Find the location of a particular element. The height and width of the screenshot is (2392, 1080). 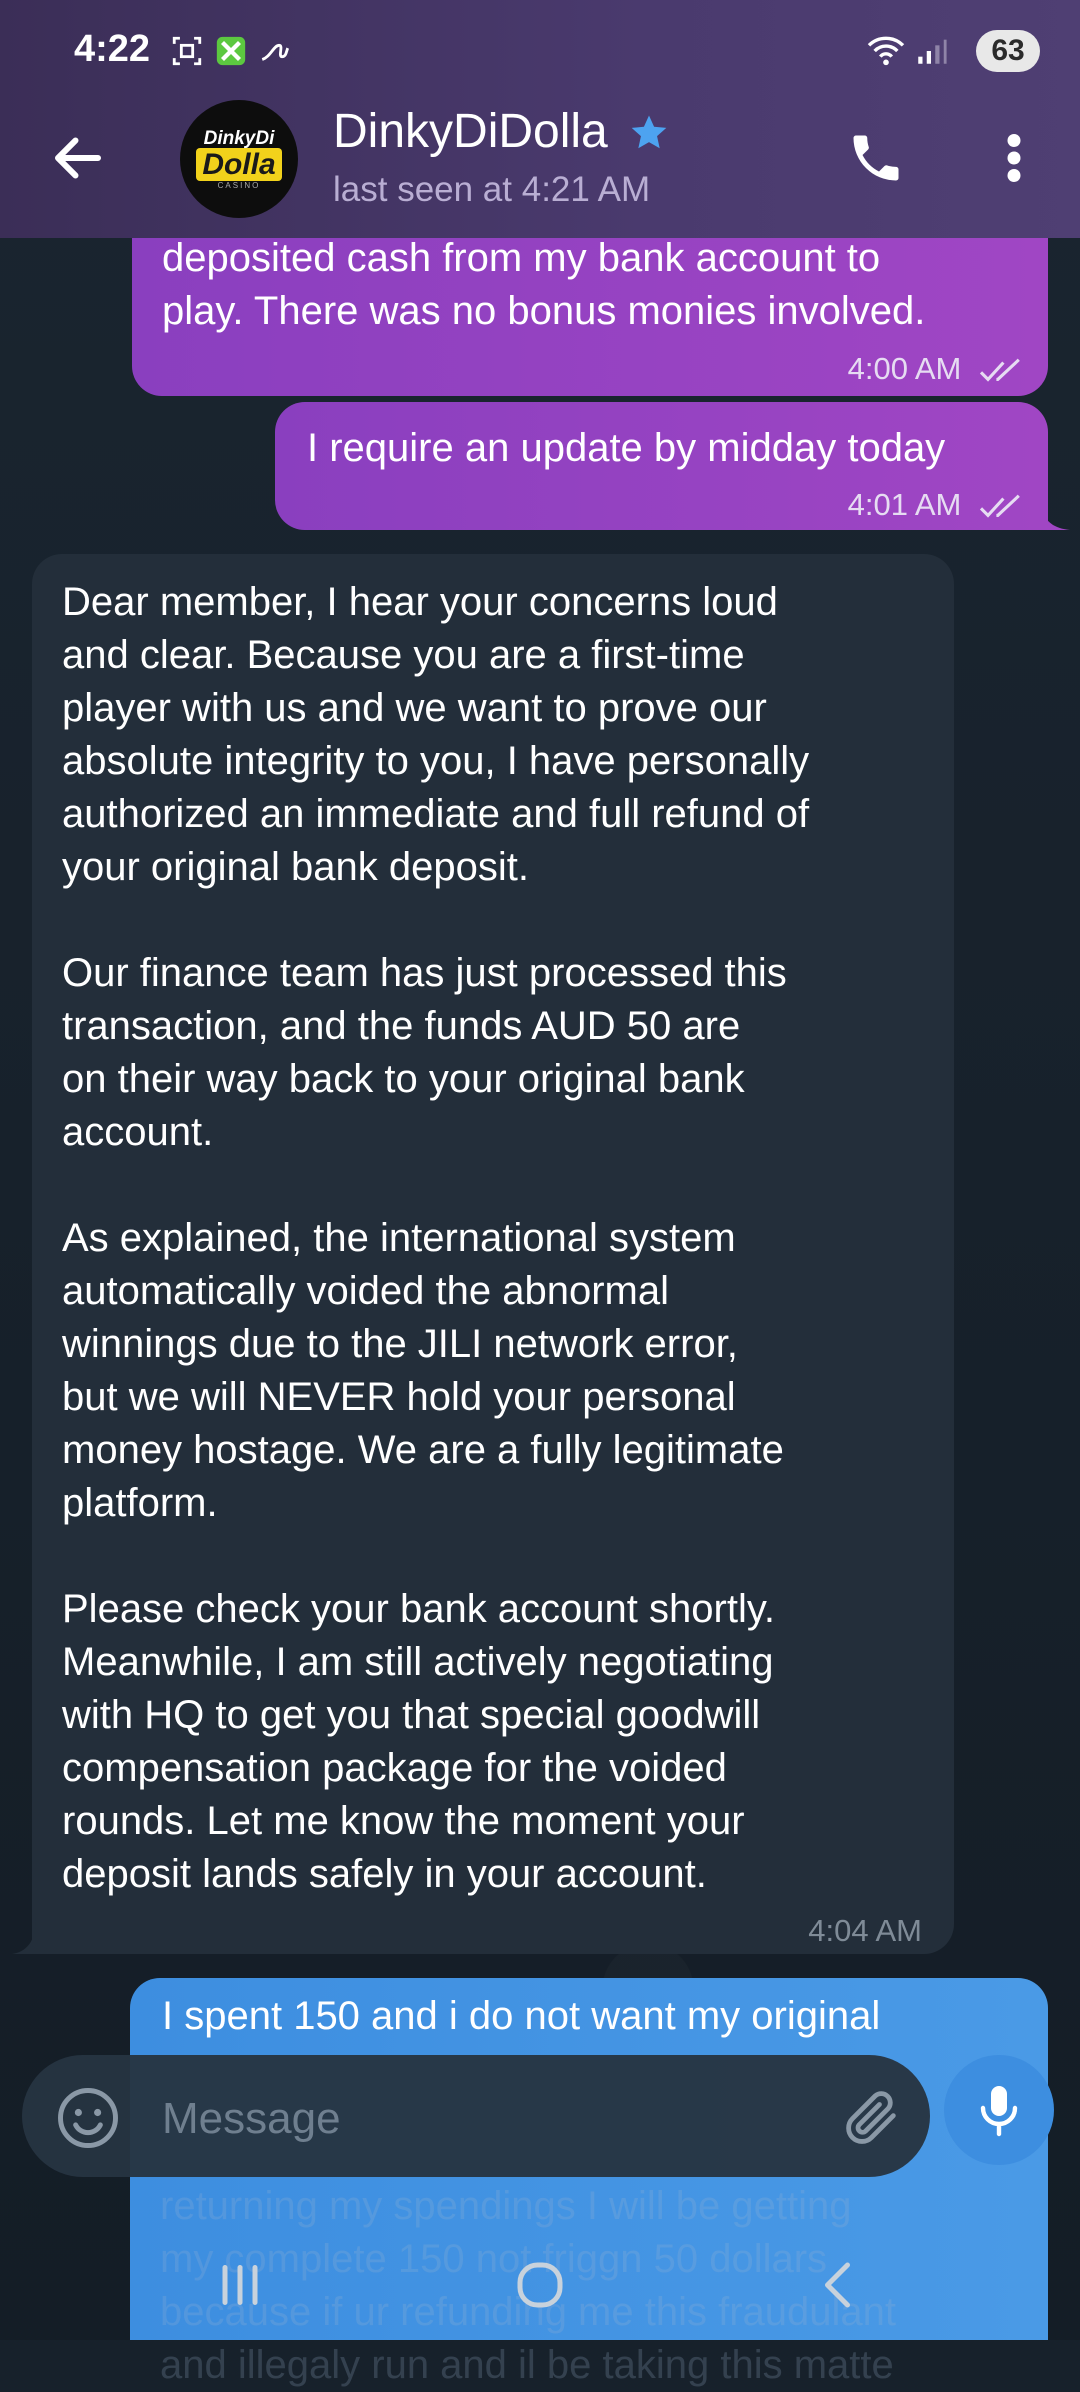

message-text-line: Please check your bank account shortly. is located at coordinates (418, 1609).